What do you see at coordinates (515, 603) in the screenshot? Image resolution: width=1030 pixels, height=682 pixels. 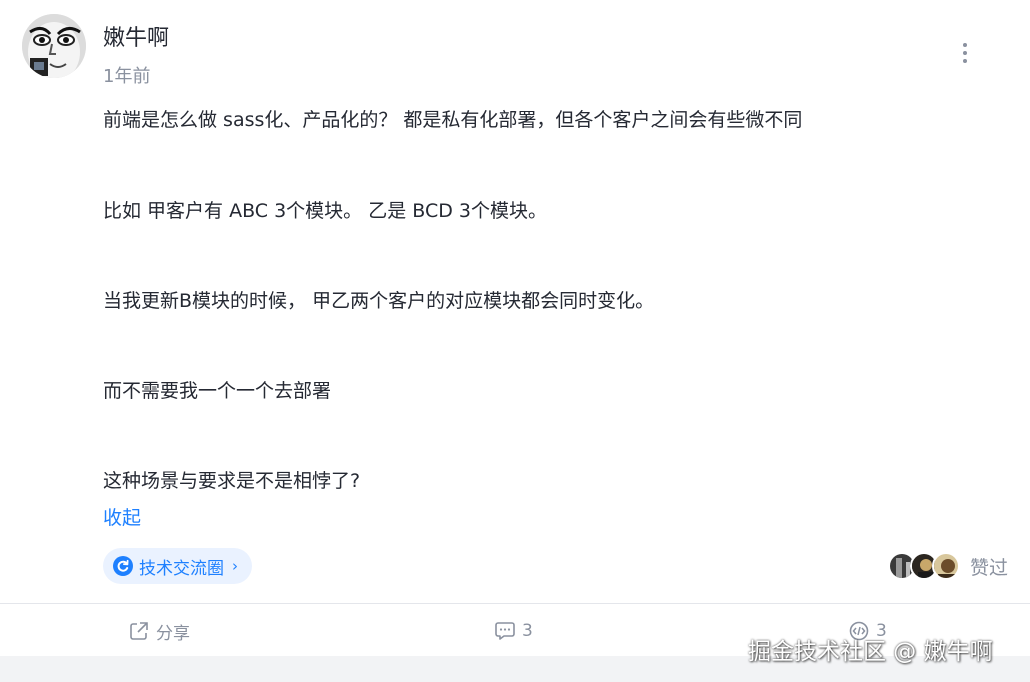 I see `action-divider` at bounding box center [515, 603].